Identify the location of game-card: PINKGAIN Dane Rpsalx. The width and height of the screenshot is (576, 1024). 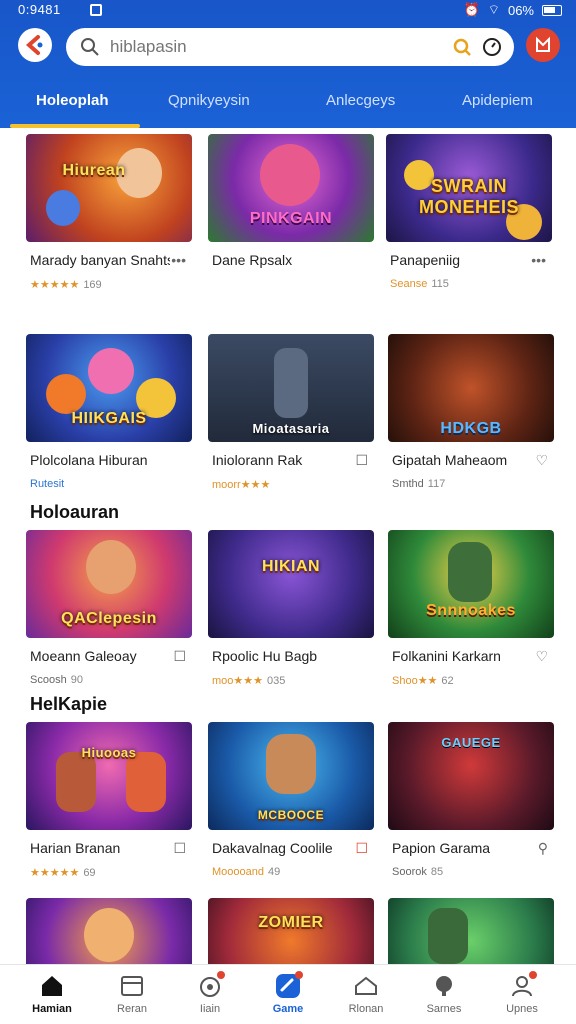
(291, 201).